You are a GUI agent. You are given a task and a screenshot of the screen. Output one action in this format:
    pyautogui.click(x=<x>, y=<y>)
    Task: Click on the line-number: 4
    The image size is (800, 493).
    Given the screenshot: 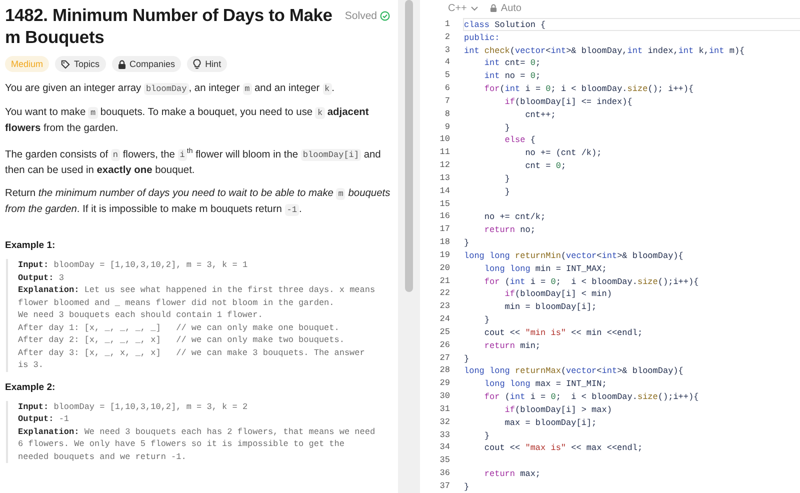 What is the action you would take?
    pyautogui.click(x=447, y=63)
    